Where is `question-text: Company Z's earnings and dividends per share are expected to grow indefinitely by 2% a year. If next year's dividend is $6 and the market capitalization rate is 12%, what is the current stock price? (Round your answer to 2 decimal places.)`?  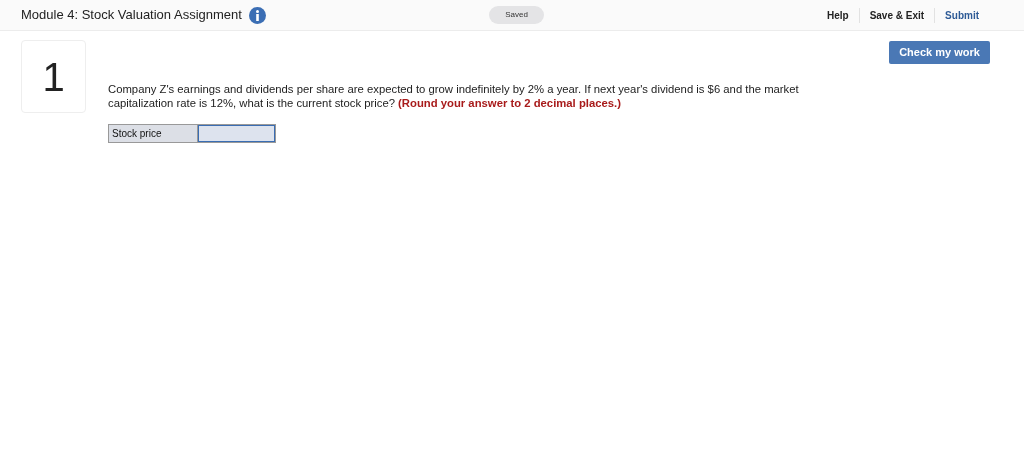 question-text: Company Z's earnings and dividends per share are expected to grow indefinitely by 2% a year. If next year's dividend is $6 and the market capitalization rate is 12%, what is the current stock price? (Round your answer to 2 decimal places.) is located at coordinates (454, 96).